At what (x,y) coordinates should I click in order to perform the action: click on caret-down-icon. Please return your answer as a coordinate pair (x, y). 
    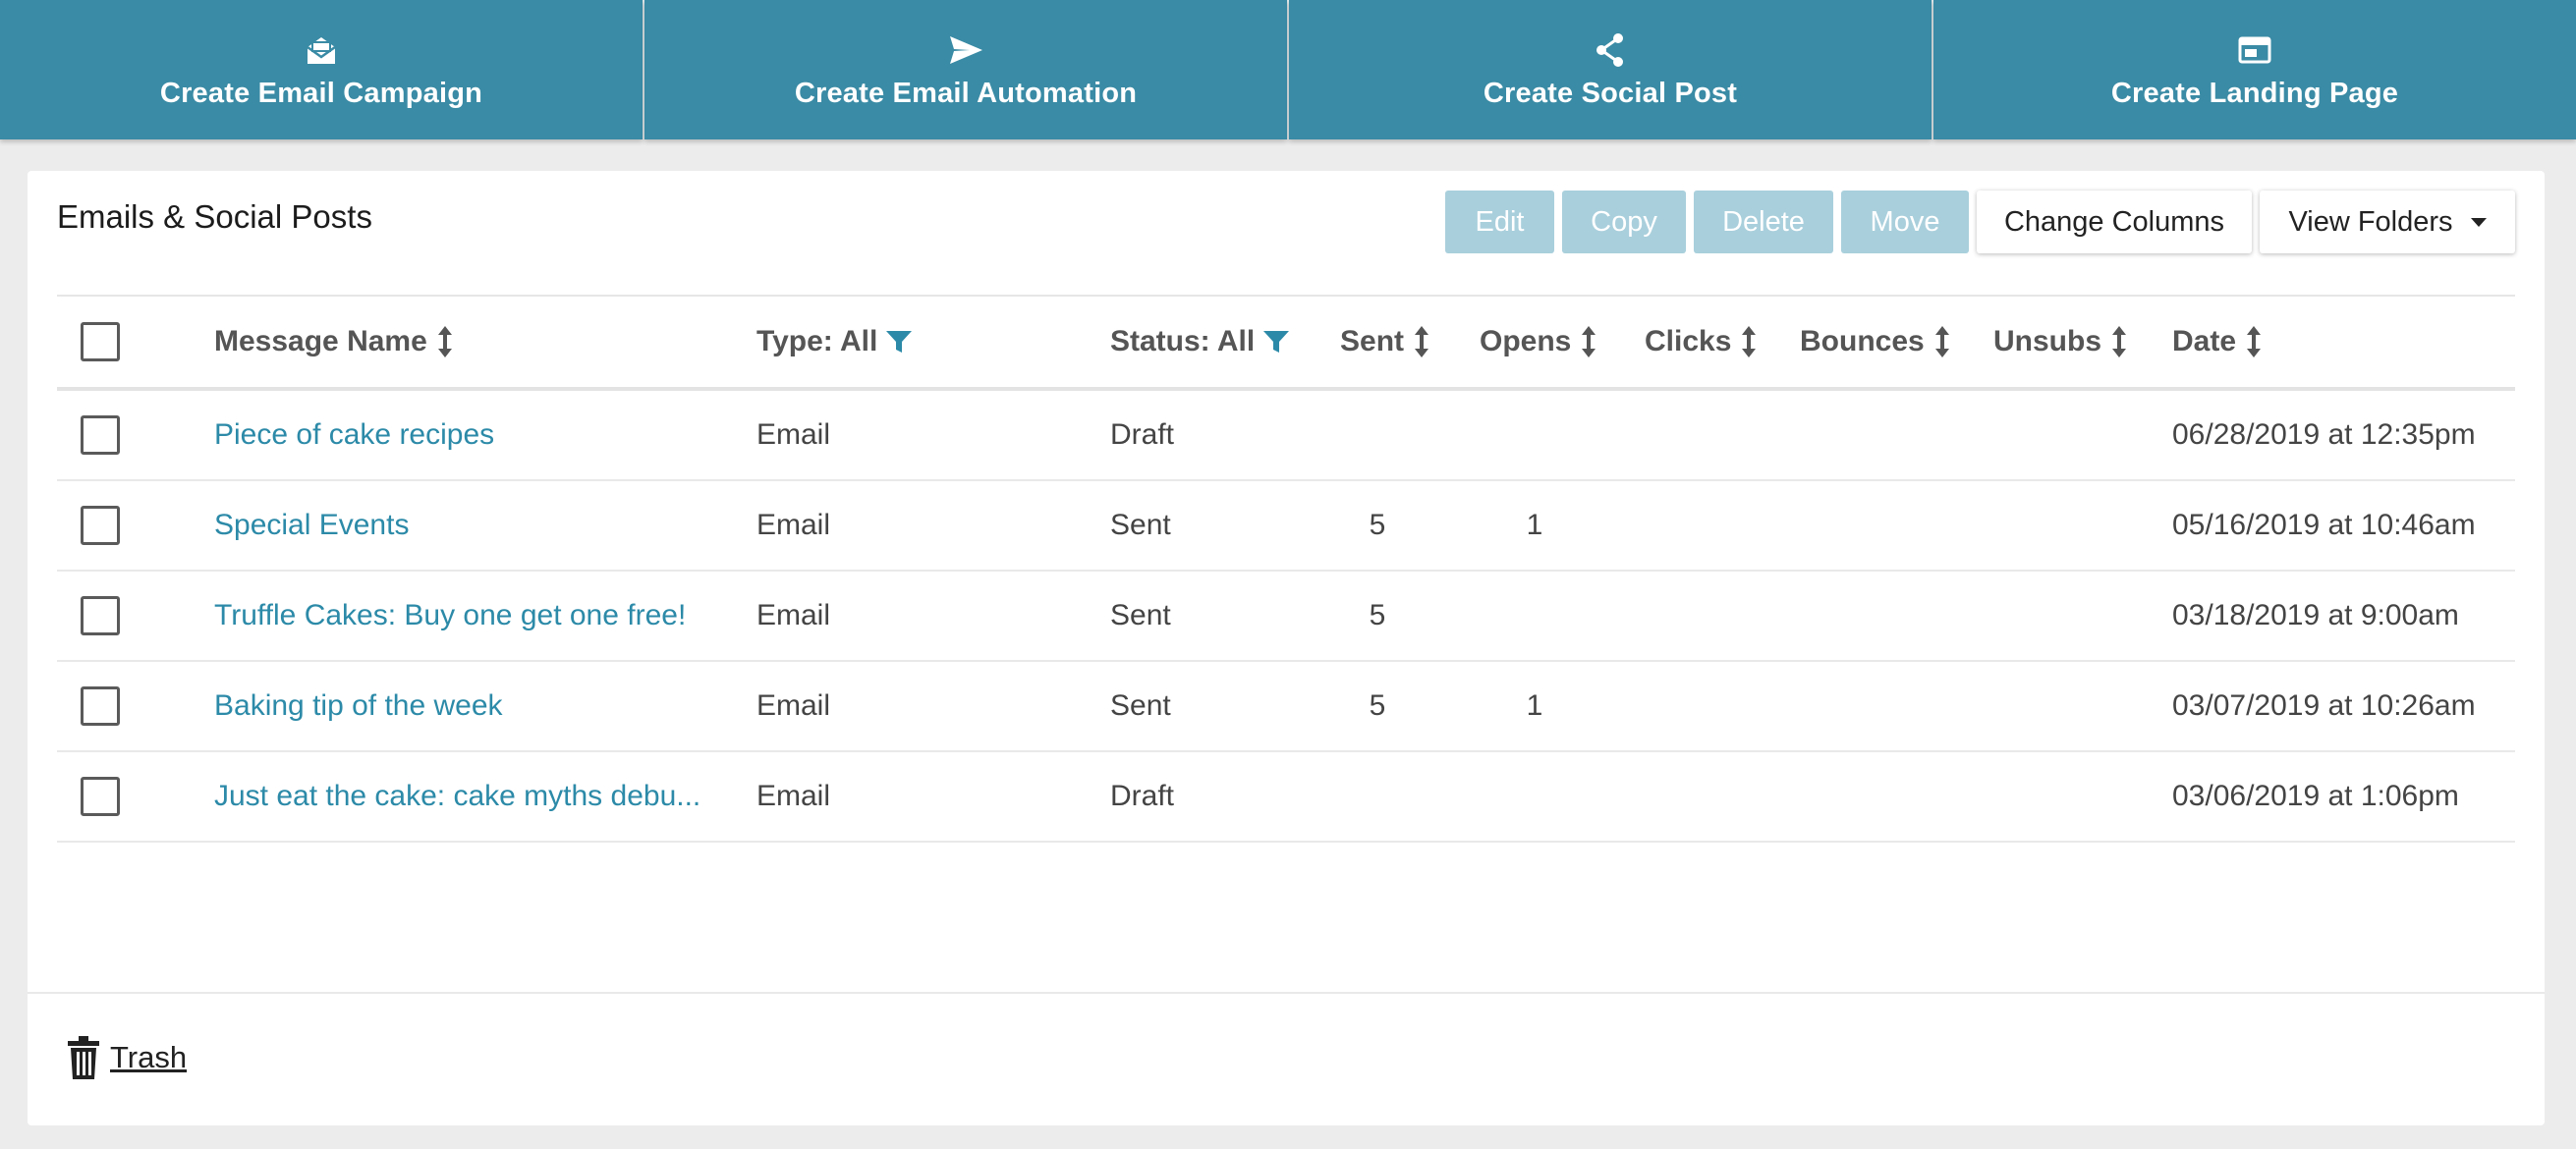
    Looking at the image, I should click on (2478, 222).